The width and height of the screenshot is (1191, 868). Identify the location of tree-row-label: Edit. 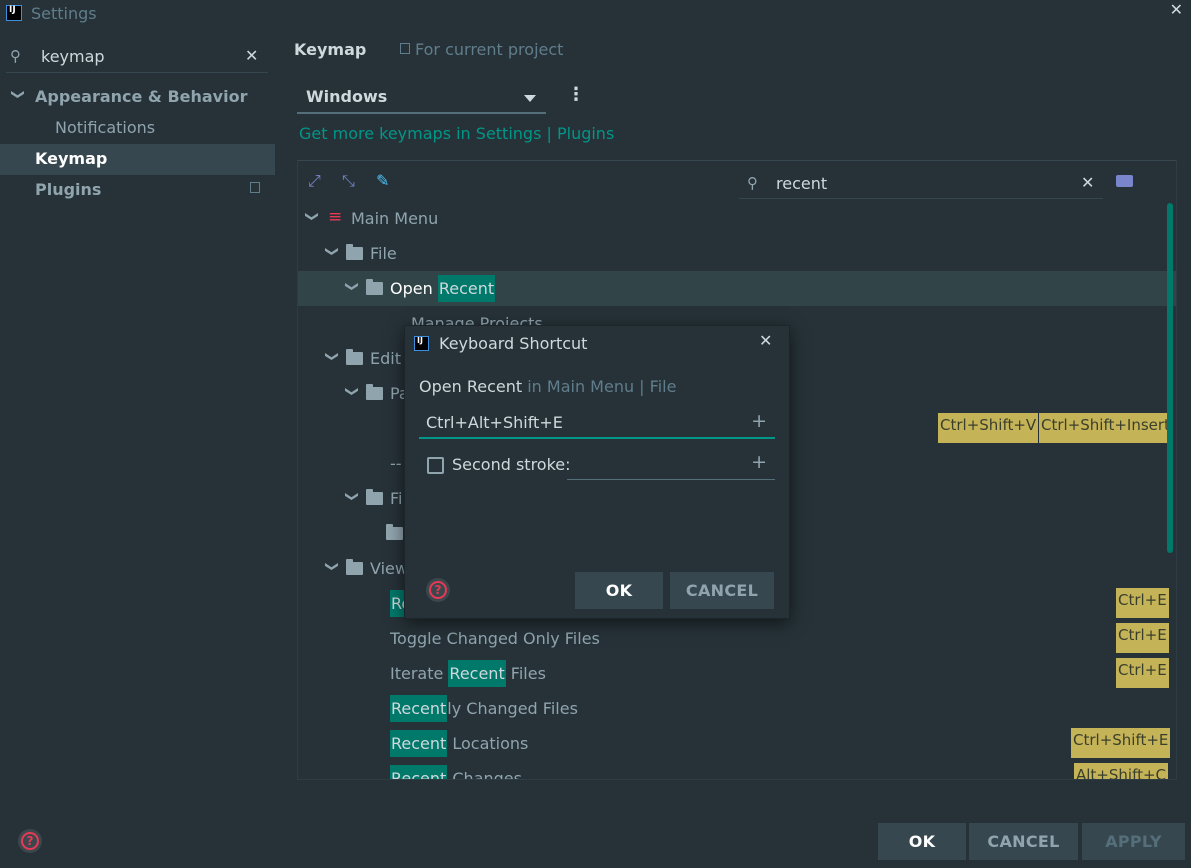
(385, 358).